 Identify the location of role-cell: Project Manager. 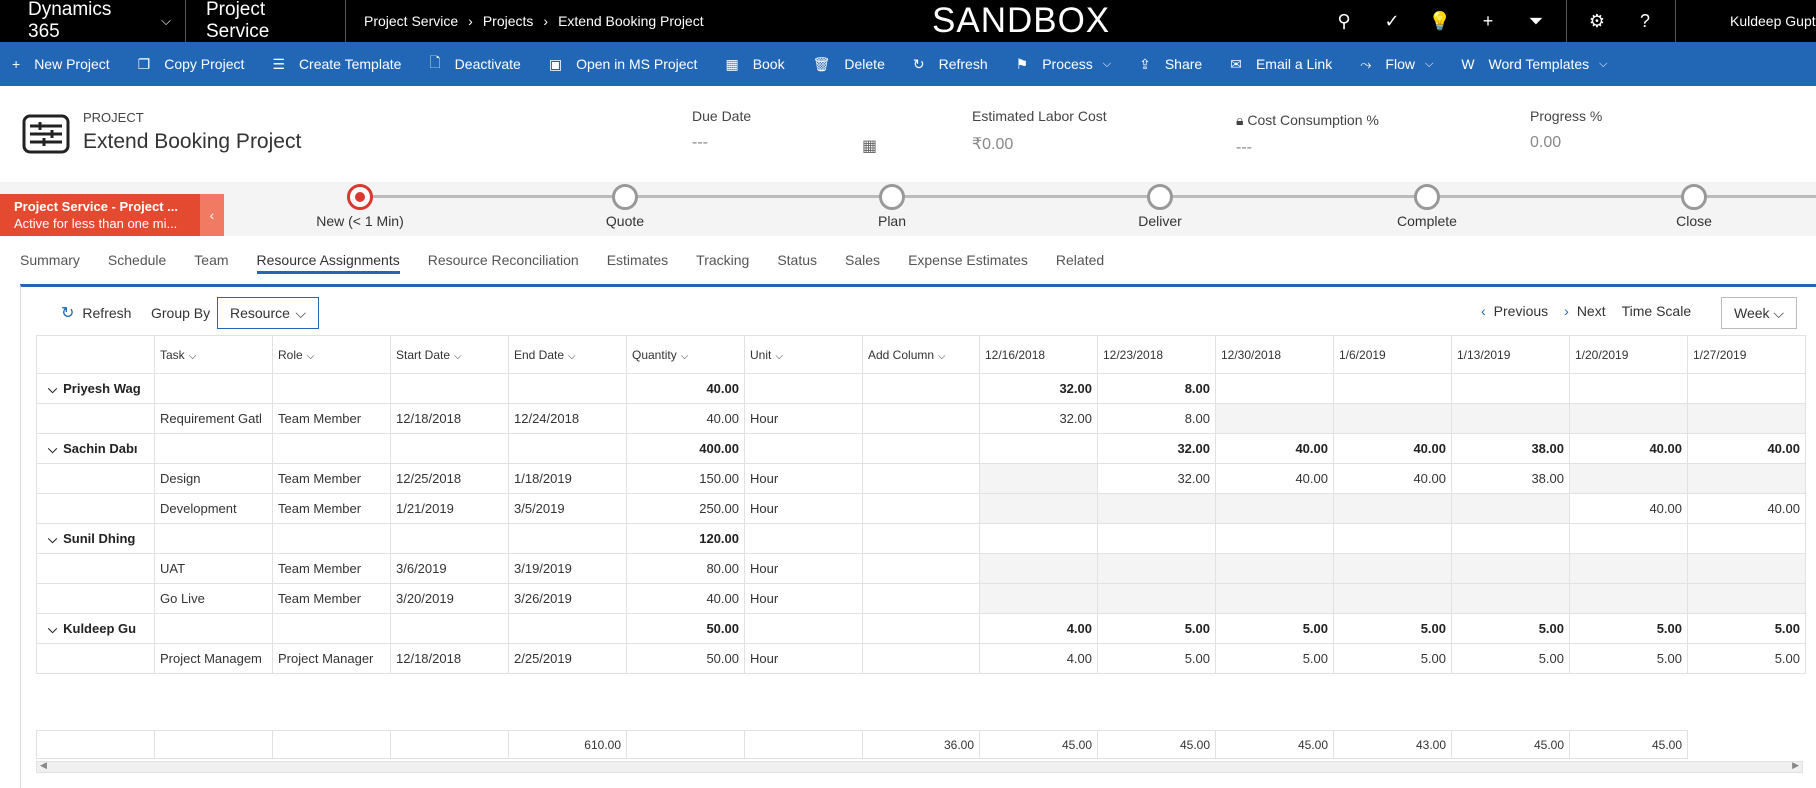
(331, 658).